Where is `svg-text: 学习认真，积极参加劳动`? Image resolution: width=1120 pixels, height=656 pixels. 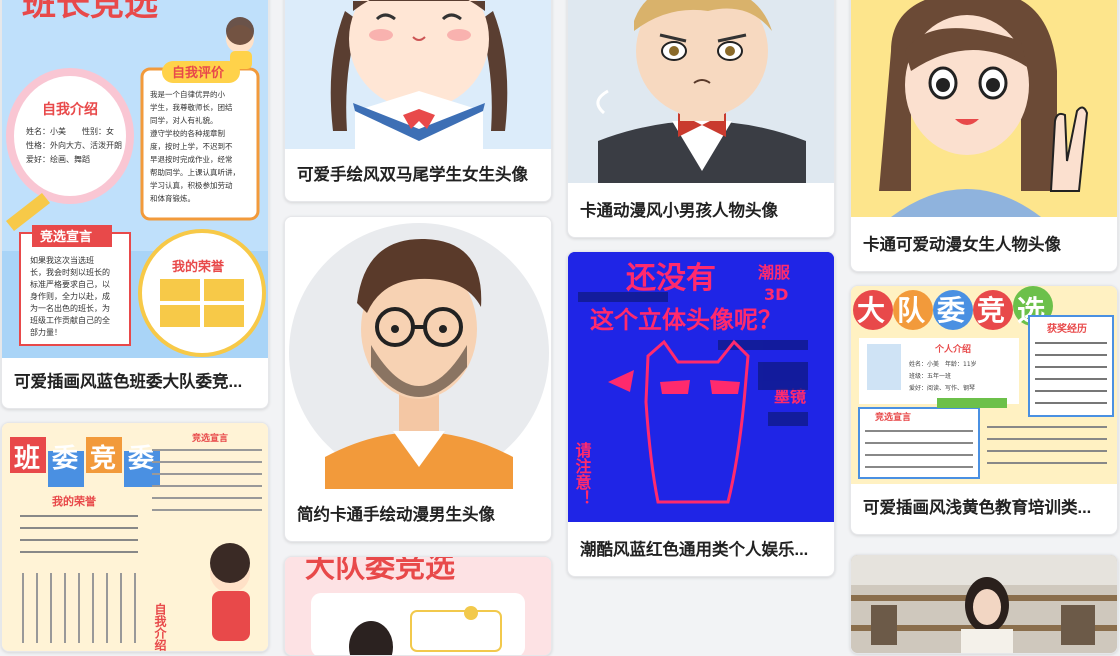 svg-text: 学习认真，积极参加劳动 is located at coordinates (191, 185).